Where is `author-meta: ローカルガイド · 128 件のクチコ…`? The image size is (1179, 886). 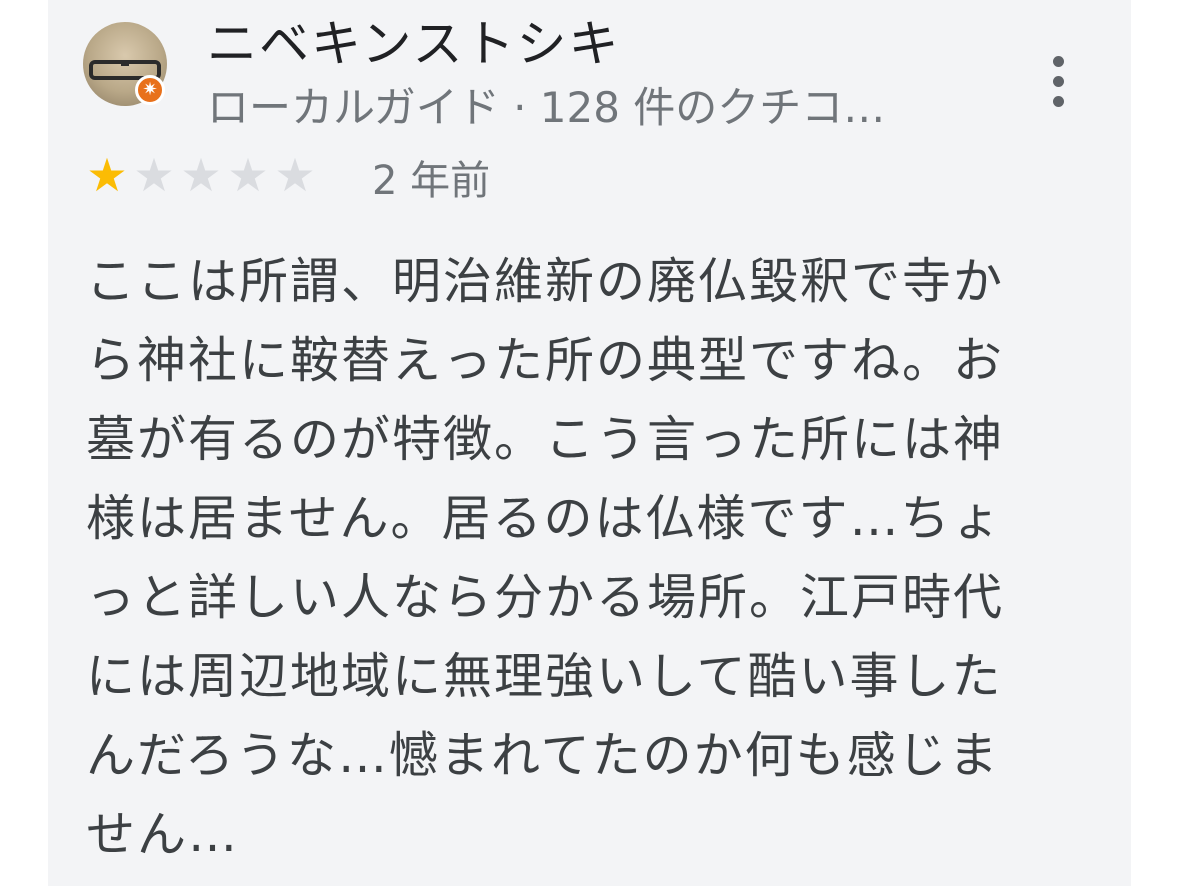
author-meta: ローカルガイド · 128 件のクチコ… is located at coordinates (546, 104).